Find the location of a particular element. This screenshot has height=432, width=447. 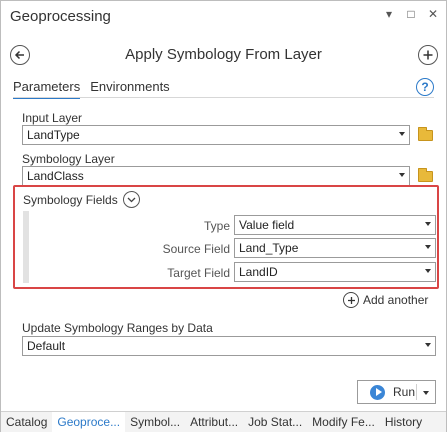

title-bar: Geoprocessing ▾ □ ✕ is located at coordinates (223, 17).